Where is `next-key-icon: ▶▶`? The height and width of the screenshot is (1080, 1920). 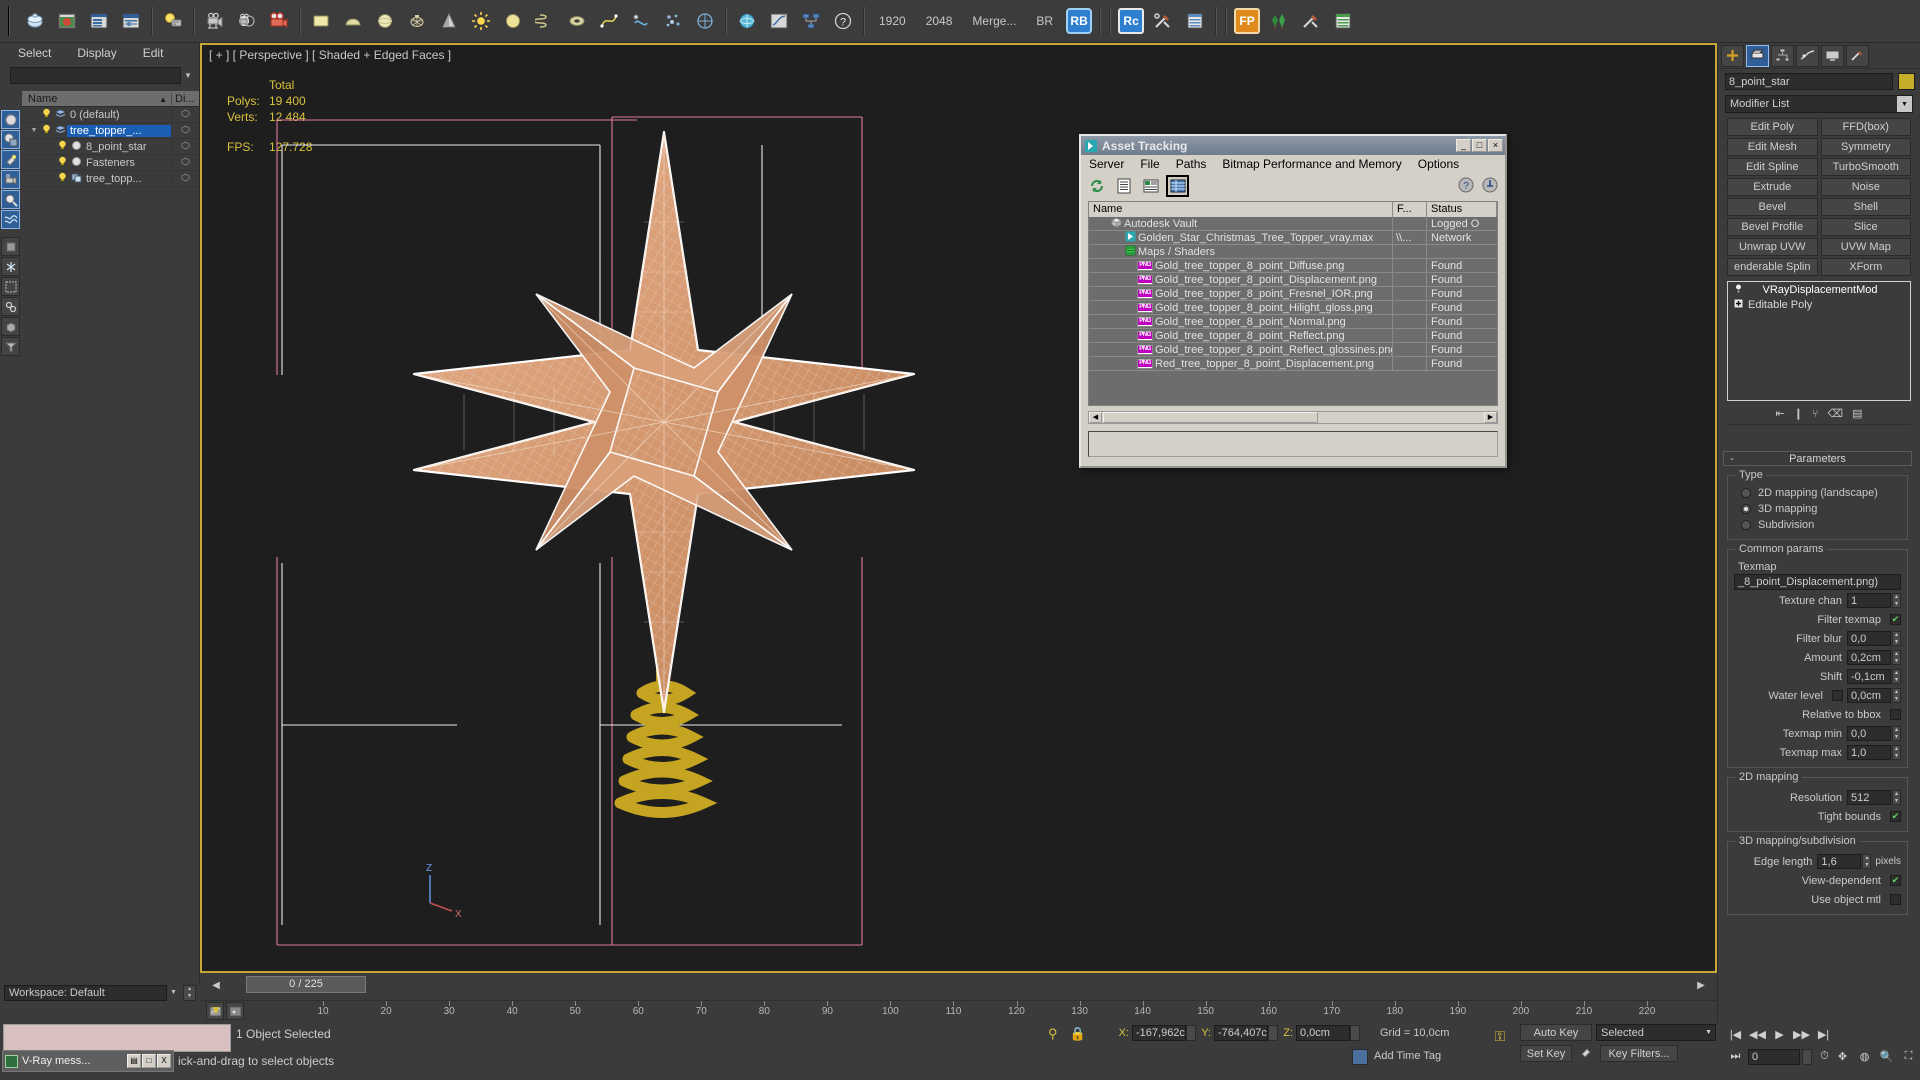
next-key-icon: ▶▶ is located at coordinates (1801, 1034).